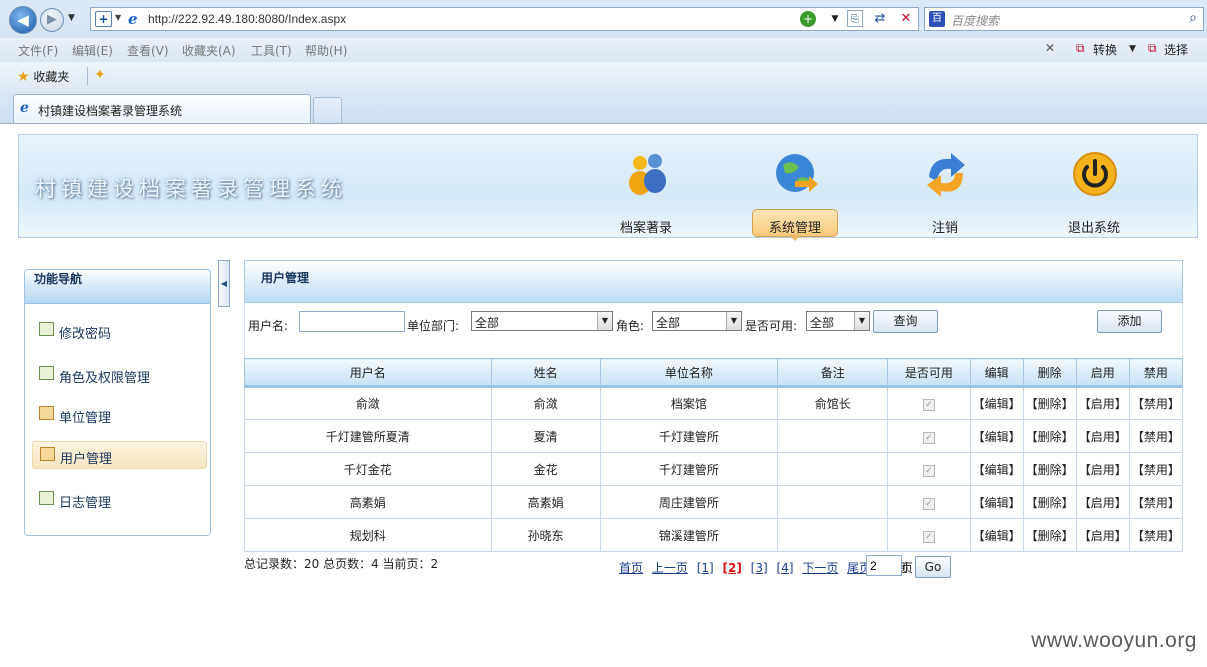 The width and height of the screenshot is (1207, 667). I want to click on collapse-sidebar-button: ◀, so click(224, 283).